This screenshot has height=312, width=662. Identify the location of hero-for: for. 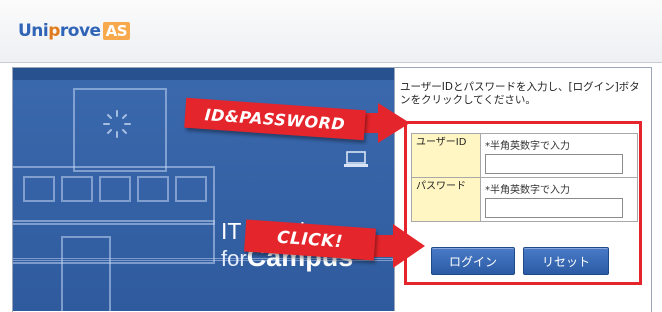
(234, 258).